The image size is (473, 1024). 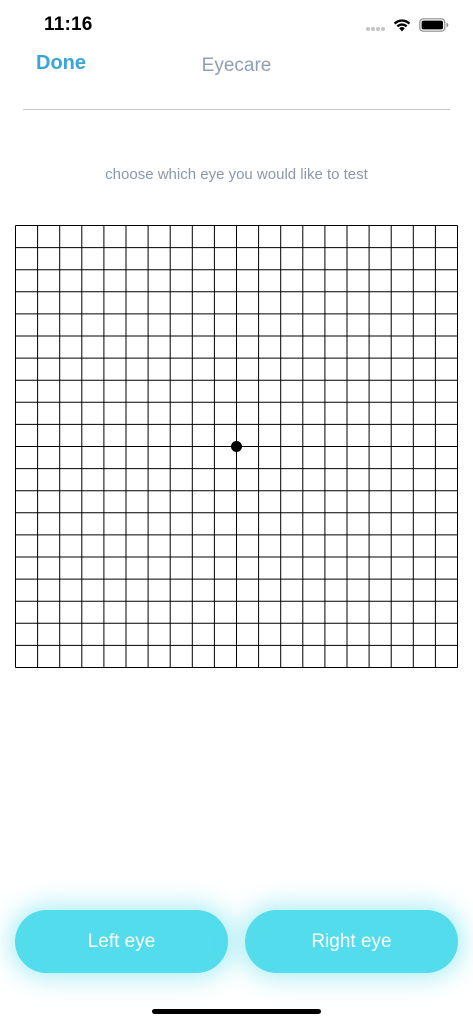 I want to click on fixation-dot, so click(x=236, y=446).